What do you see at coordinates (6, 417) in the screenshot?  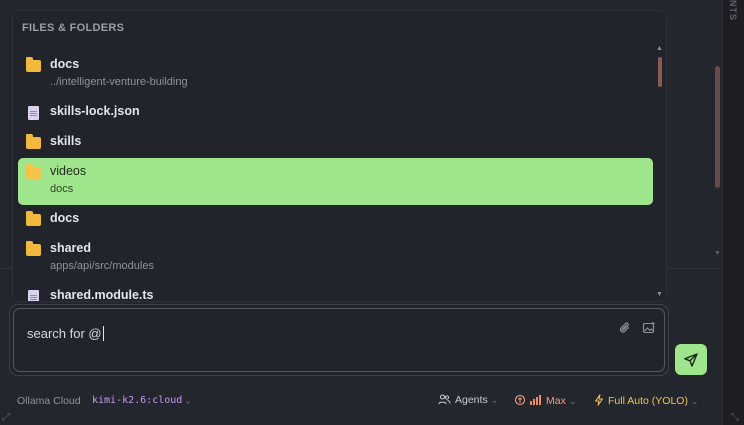 I see `resize-handle-left-icon: ⤢` at bounding box center [6, 417].